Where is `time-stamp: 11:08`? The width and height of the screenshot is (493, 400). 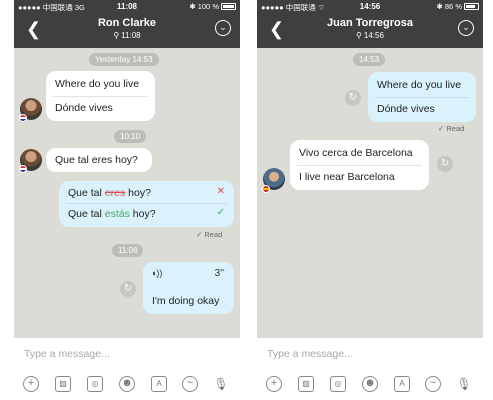 time-stamp: 11:08 is located at coordinates (128, 250).